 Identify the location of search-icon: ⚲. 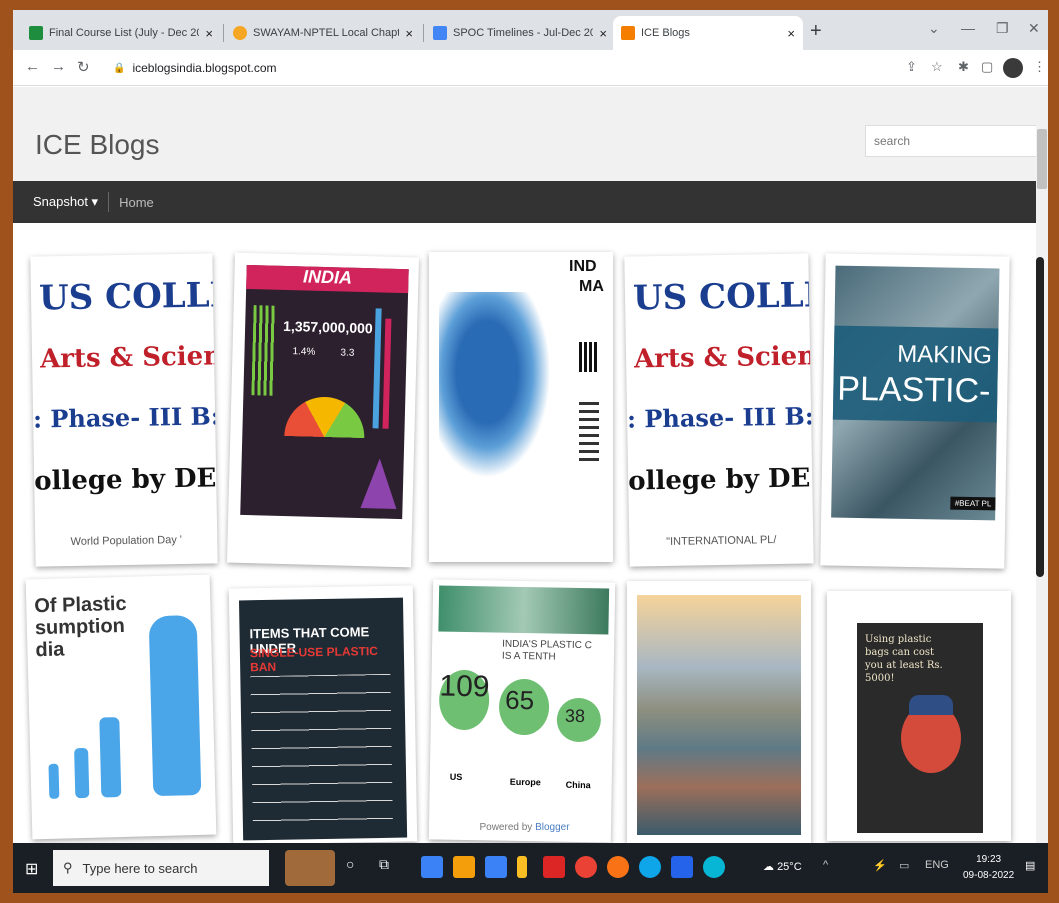
(68, 867).